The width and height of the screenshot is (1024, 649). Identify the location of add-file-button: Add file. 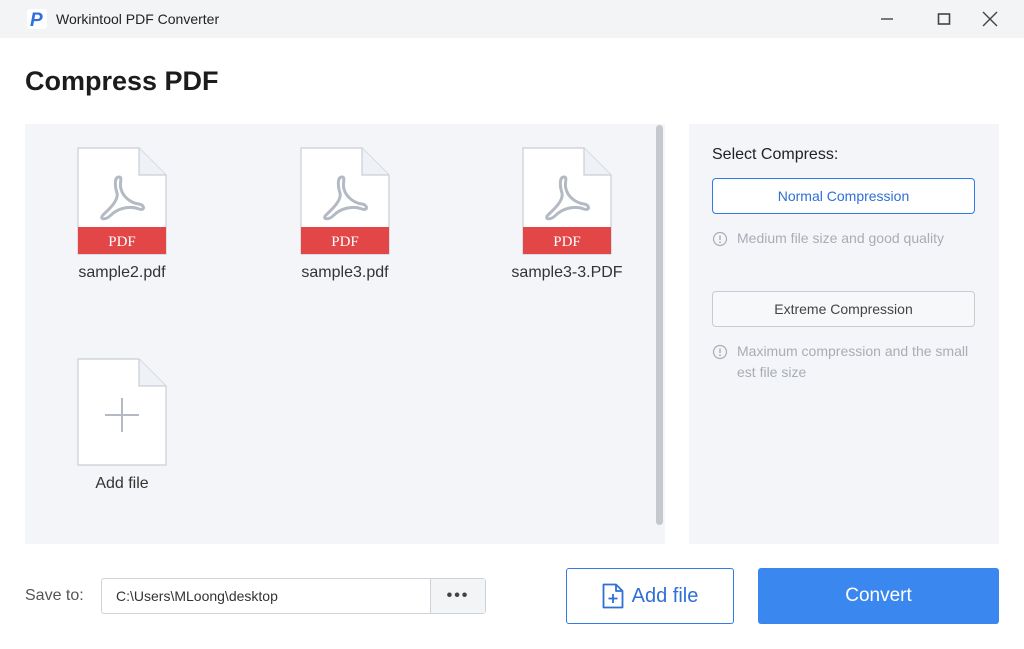
(650, 596).